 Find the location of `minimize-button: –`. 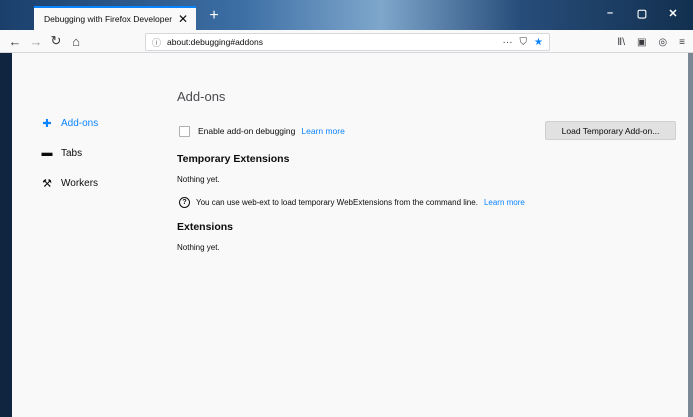

minimize-button: – is located at coordinates (610, 13).